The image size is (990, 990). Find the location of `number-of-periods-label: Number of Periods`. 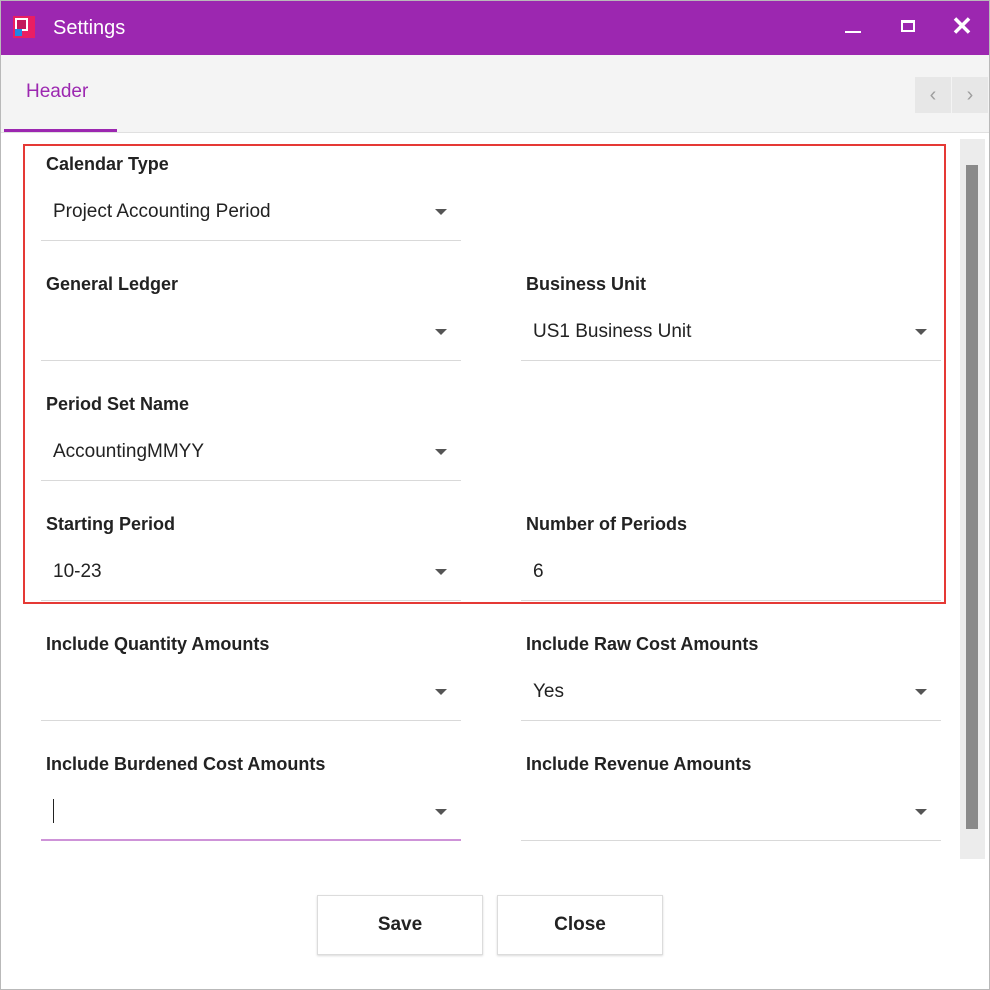

number-of-periods-label: Number of Periods is located at coordinates (607, 524).